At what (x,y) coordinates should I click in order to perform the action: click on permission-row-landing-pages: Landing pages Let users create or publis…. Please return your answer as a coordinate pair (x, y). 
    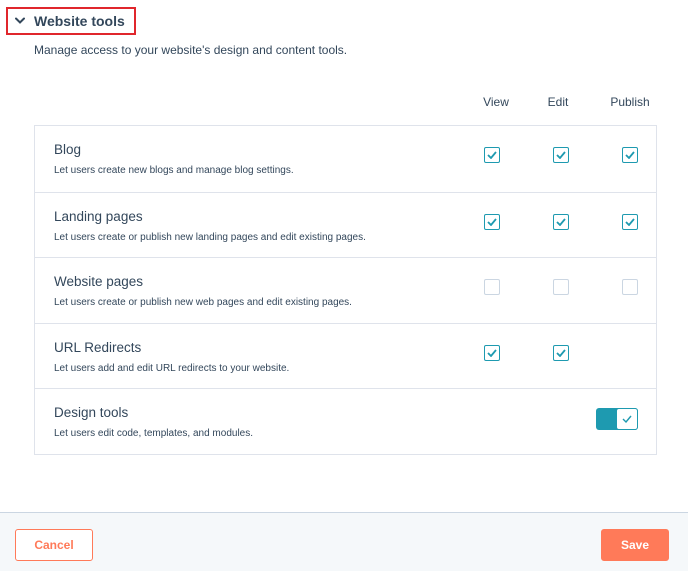
    Looking at the image, I should click on (345, 224).